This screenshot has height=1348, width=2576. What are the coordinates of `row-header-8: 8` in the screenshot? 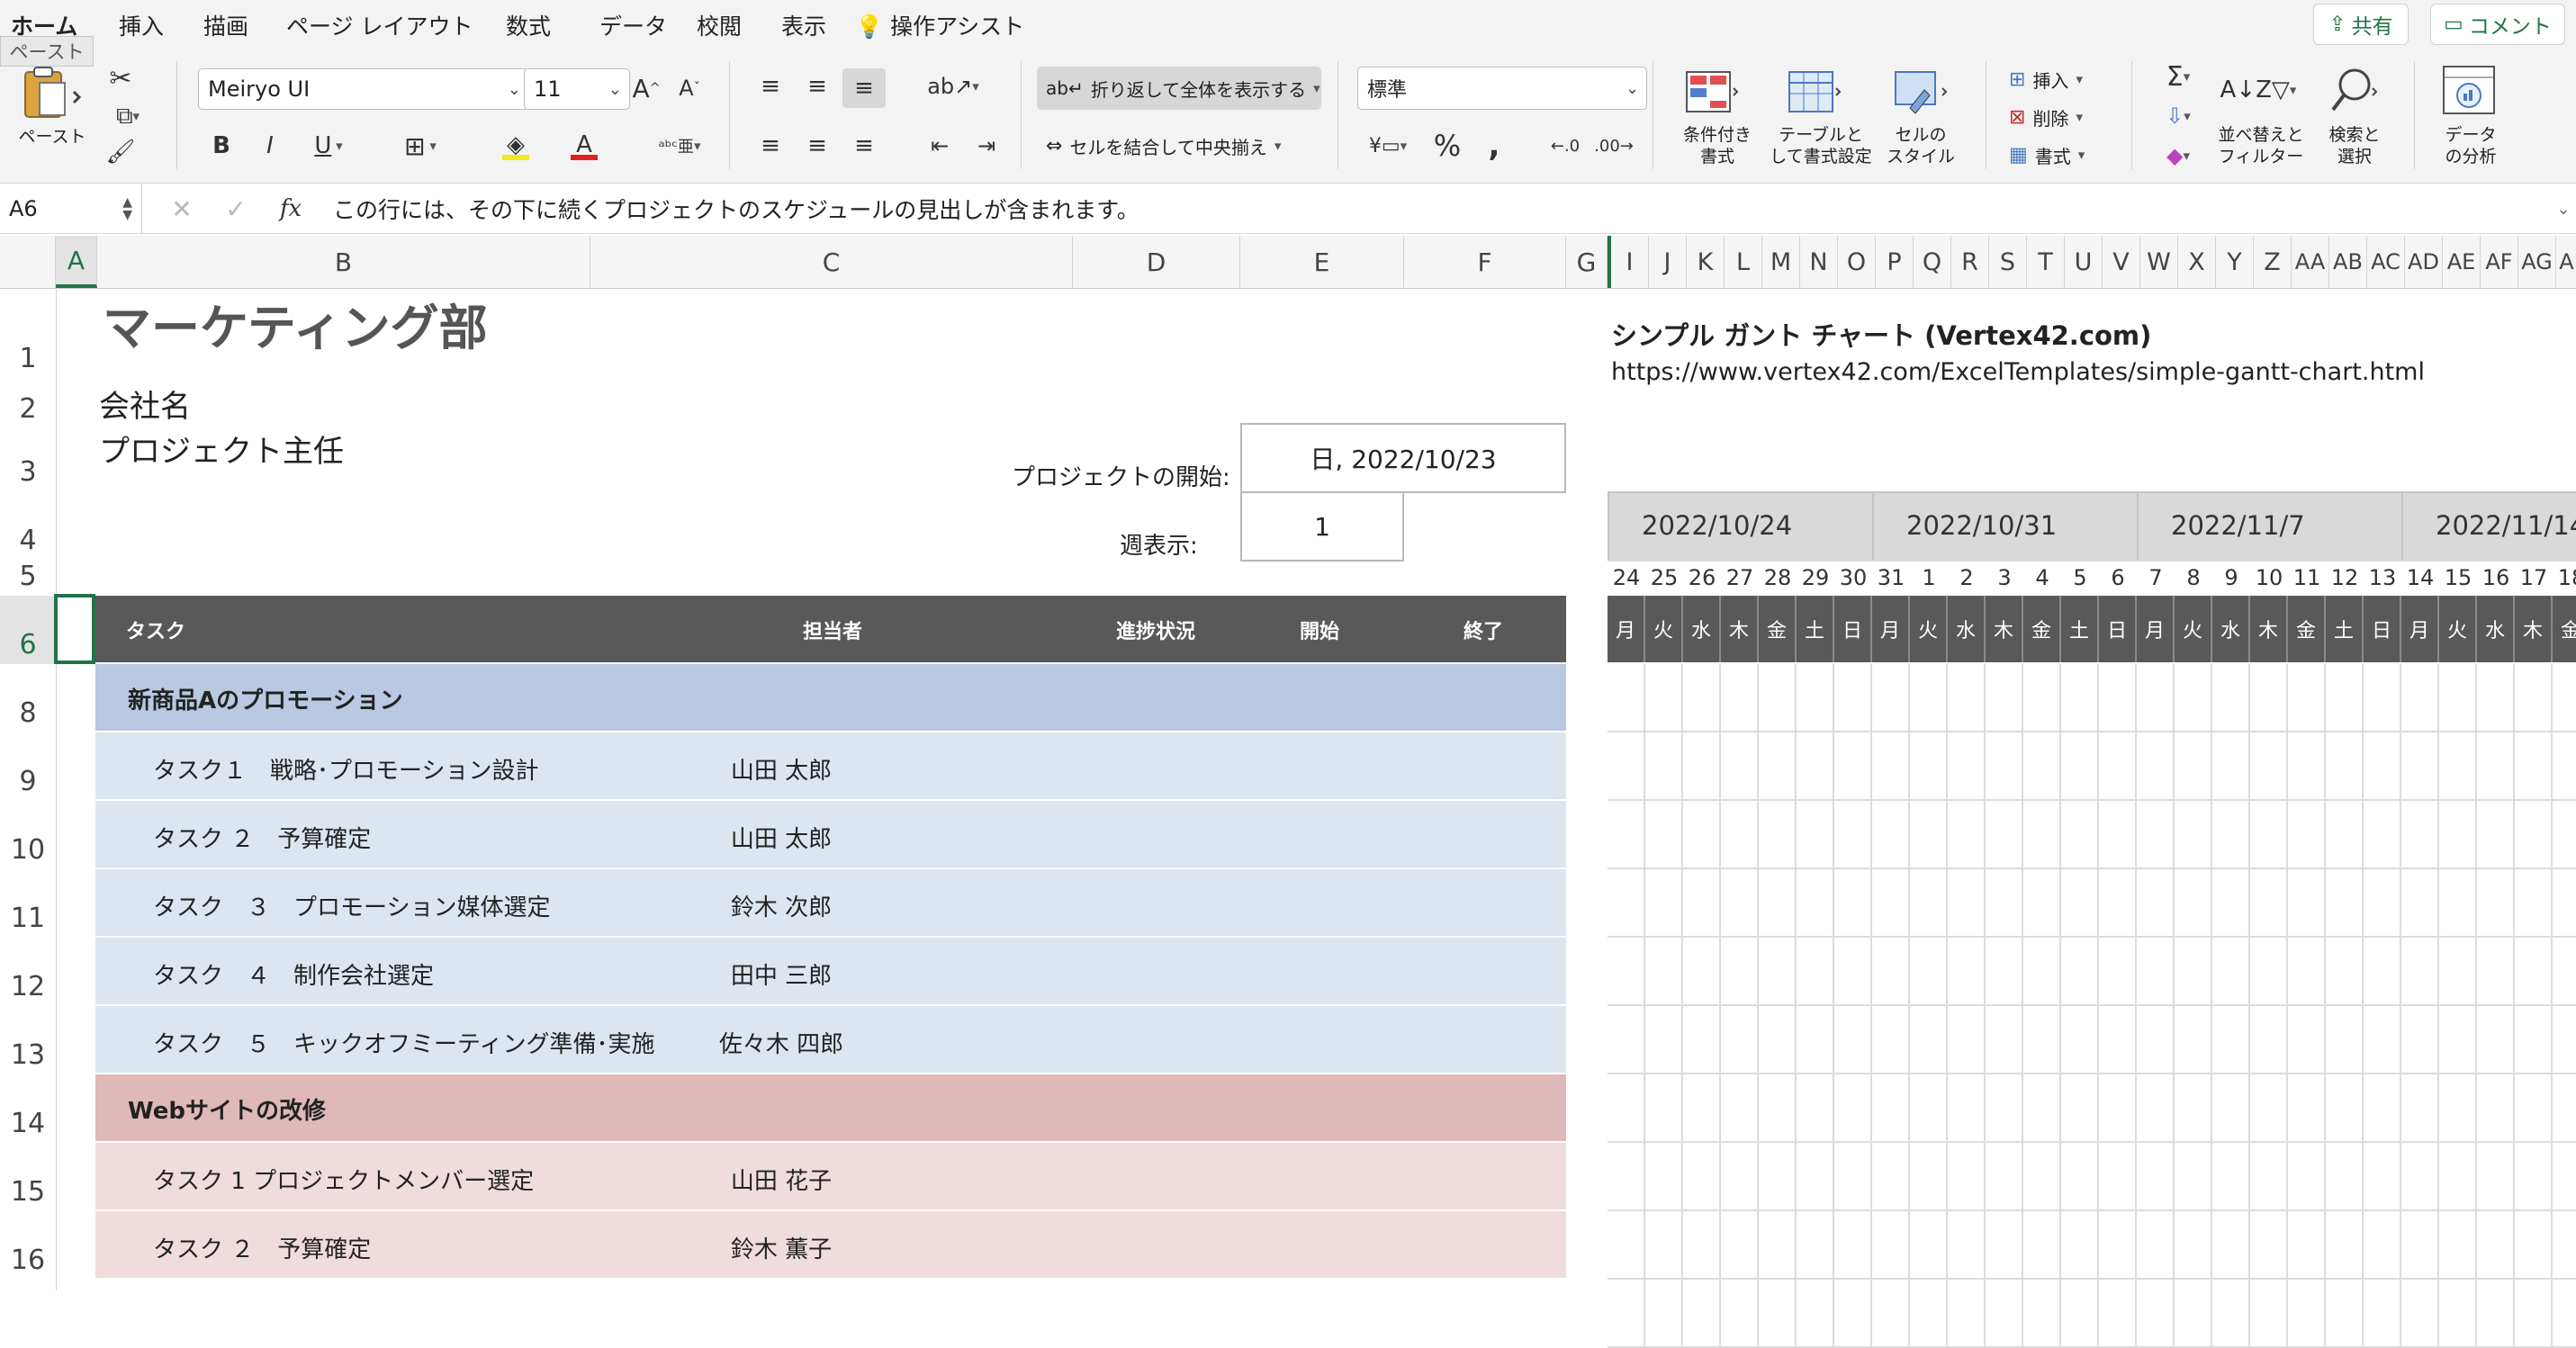 It's located at (28, 698).